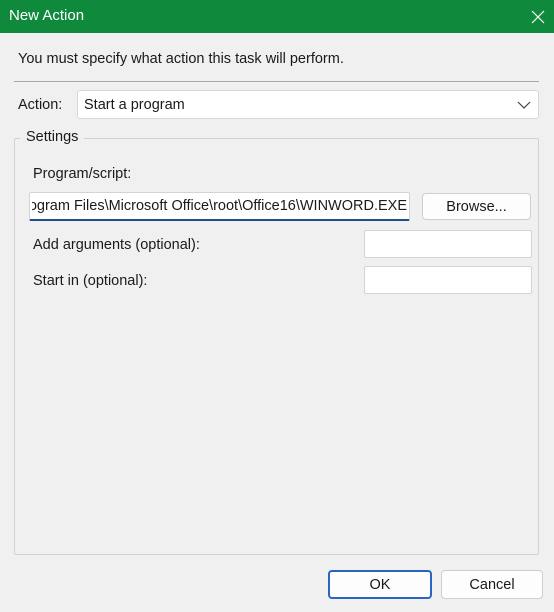 The width and height of the screenshot is (554, 612). Describe the element at coordinates (308, 104) in the screenshot. I see `action-dropdown: Start a program` at that location.